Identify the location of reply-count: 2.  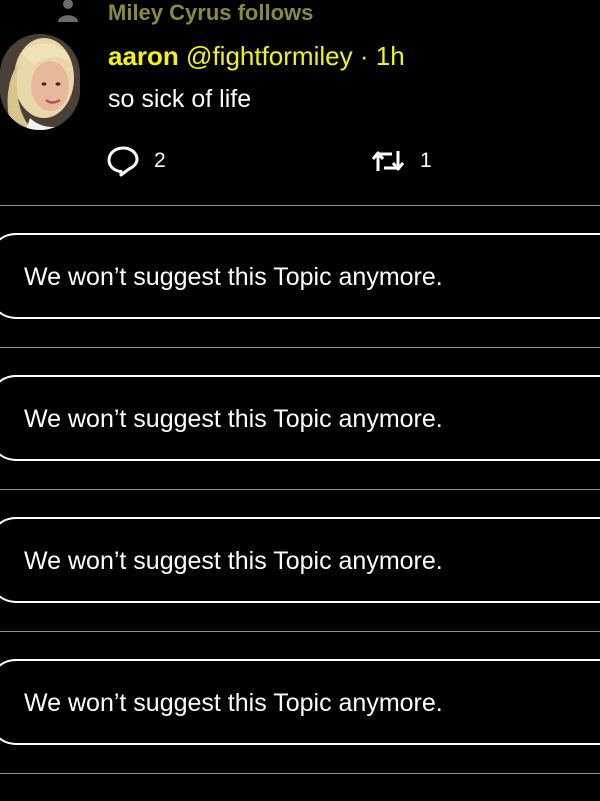
(160, 160).